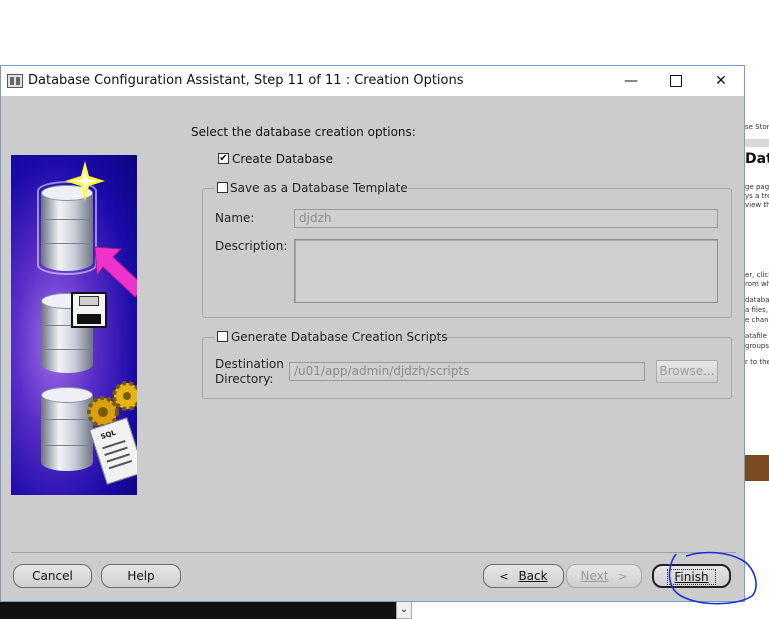 The height and width of the screenshot is (619, 769). Describe the element at coordinates (757, 284) in the screenshot. I see `bg-text: rom wh` at that location.